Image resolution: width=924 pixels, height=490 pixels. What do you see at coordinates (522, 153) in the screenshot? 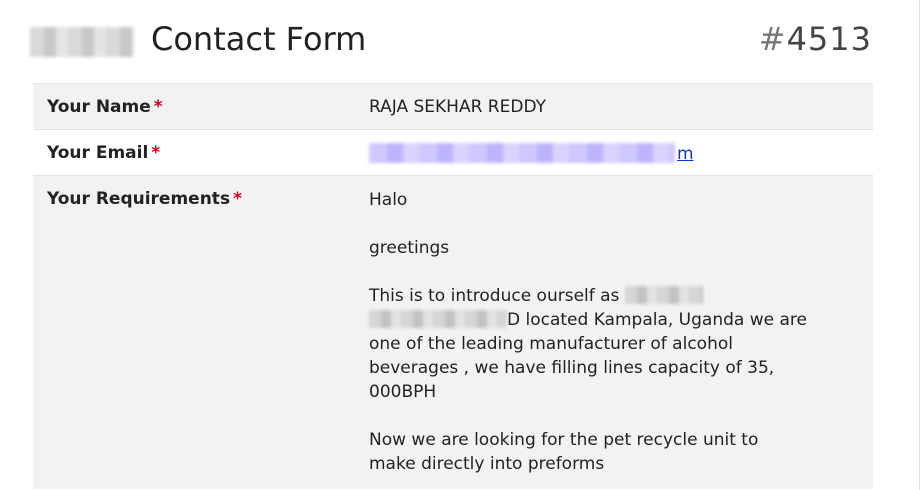
I see `redacted-email-address` at bounding box center [522, 153].